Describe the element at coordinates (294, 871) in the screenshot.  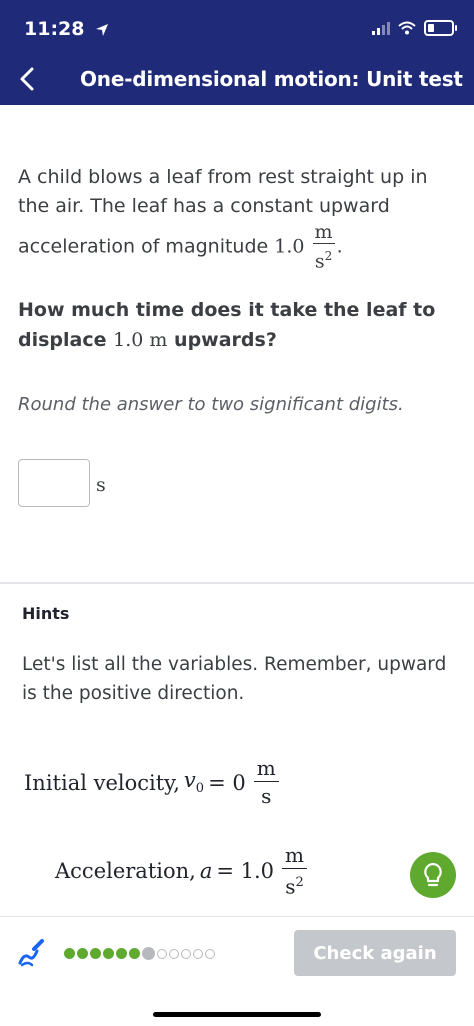
I see `acceleration-unit-fraction: m s2` at that location.